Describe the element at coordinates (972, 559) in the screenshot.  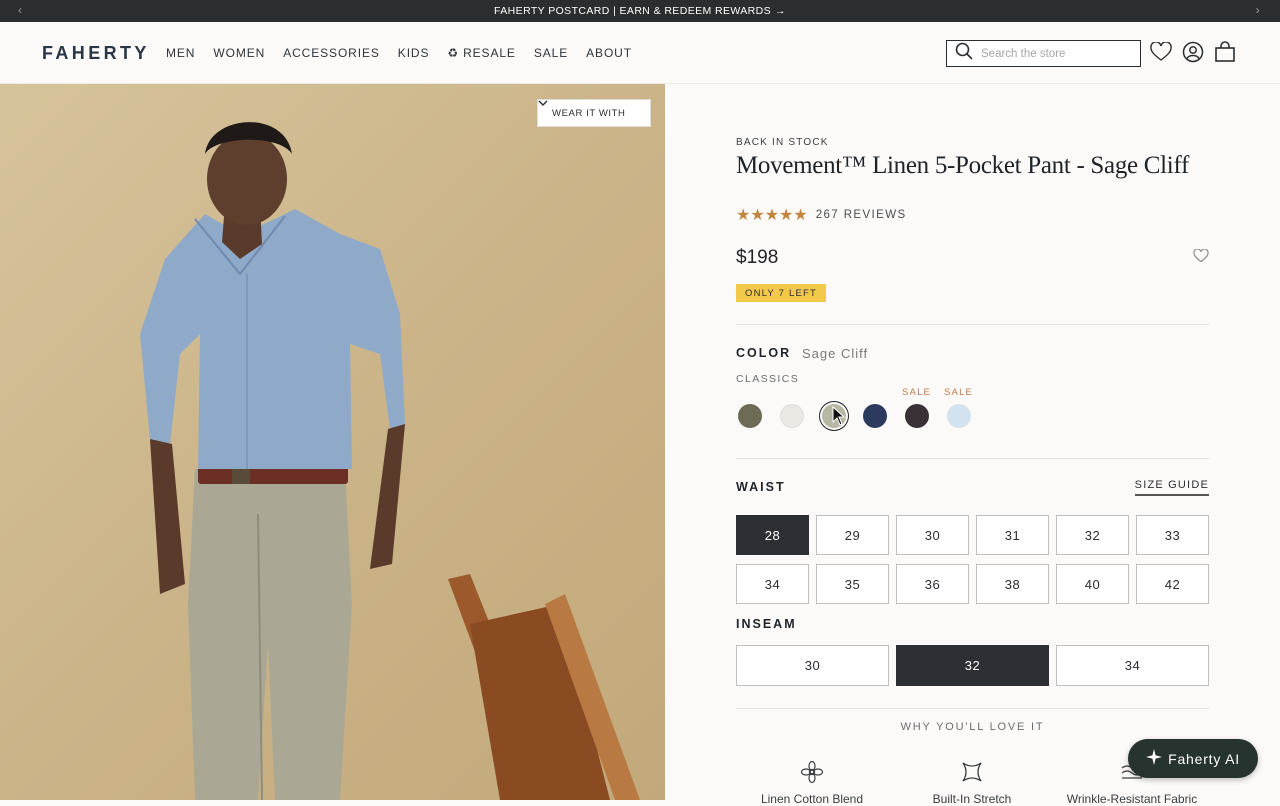
I see `waist-options: 28 29 30 31 32 33 34 35 36 38 40 42` at that location.